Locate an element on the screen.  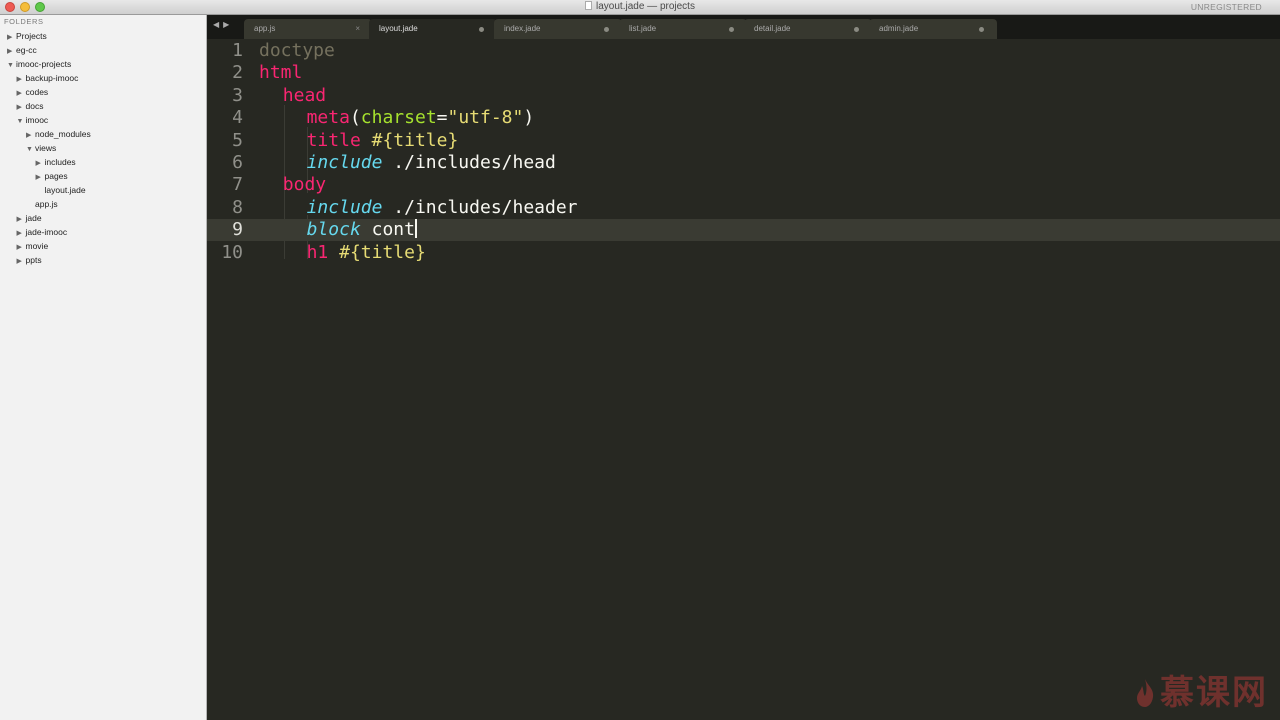
tab-close-icon: × is located at coordinates (357, 29).